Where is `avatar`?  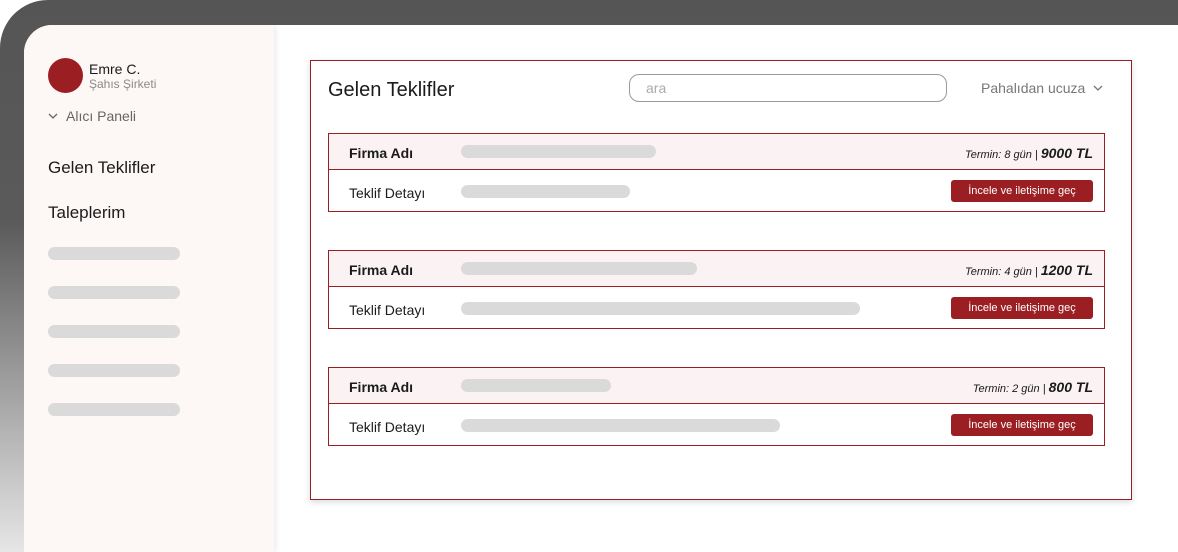
avatar is located at coordinates (65, 75).